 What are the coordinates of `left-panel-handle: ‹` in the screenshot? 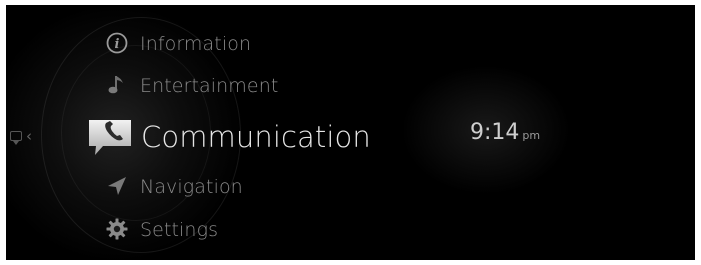 It's located at (26, 135).